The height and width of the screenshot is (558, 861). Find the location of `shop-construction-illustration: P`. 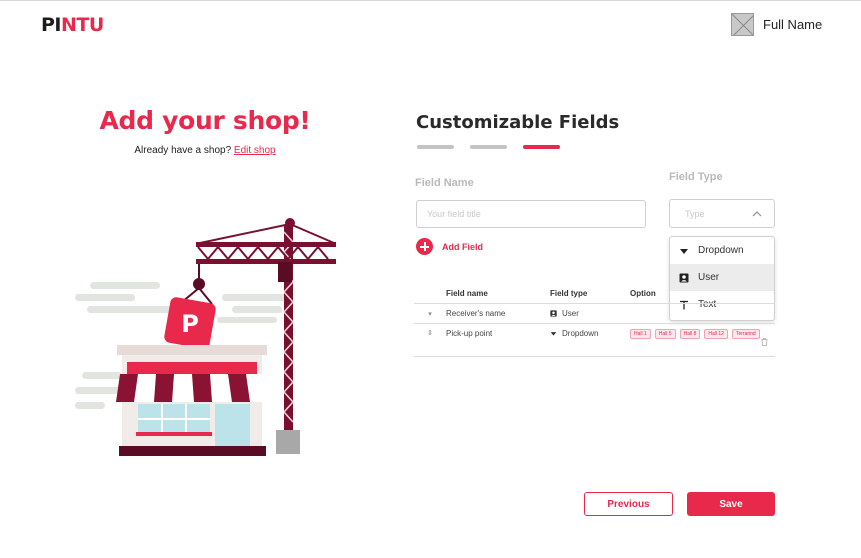

shop-construction-illustration: P is located at coordinates (205, 337).